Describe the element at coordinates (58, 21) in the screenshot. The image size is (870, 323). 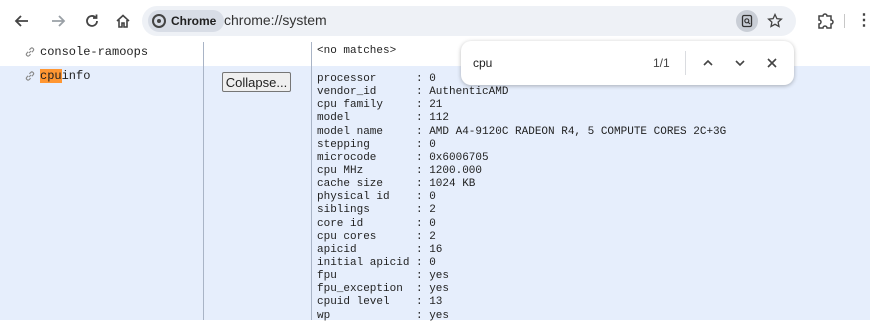
I see `forward-arrow-icon` at that location.